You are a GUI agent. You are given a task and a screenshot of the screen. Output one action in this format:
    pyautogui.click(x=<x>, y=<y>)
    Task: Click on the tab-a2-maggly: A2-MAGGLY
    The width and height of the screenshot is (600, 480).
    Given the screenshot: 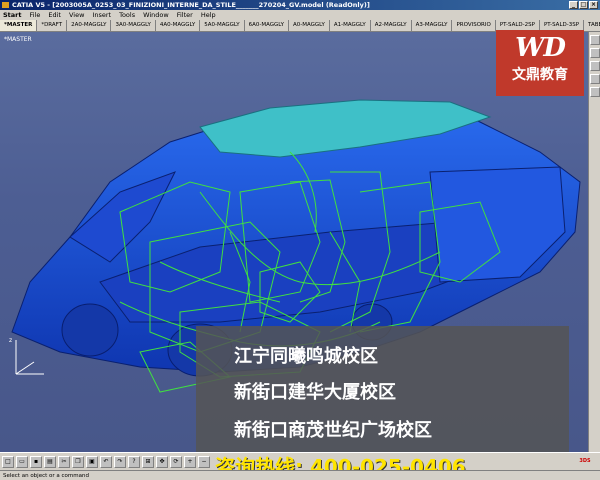 What is the action you would take?
    pyautogui.click(x=391, y=25)
    